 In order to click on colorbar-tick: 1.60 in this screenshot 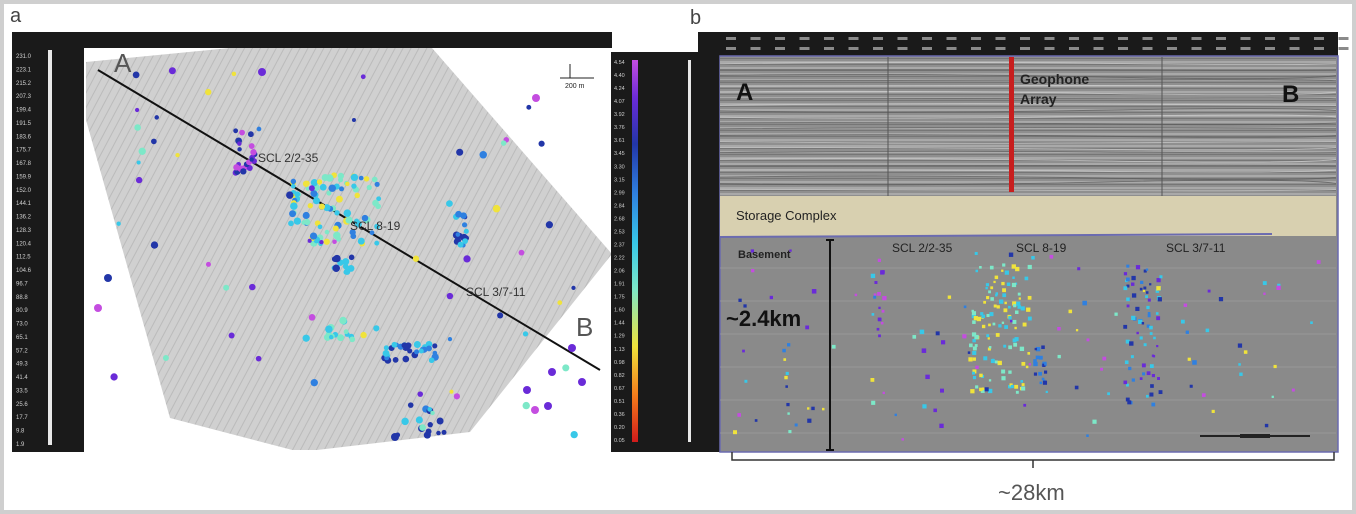, I will do `click(619, 311)`.